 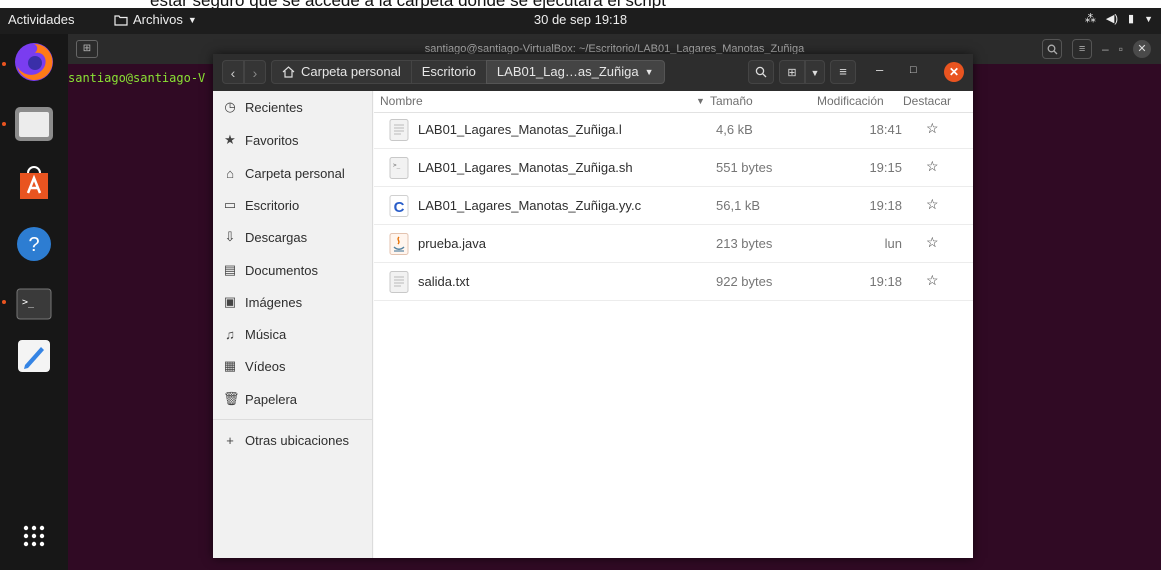 What do you see at coordinates (230, 334) in the screenshot?
I see `music-icon: ♫` at bounding box center [230, 334].